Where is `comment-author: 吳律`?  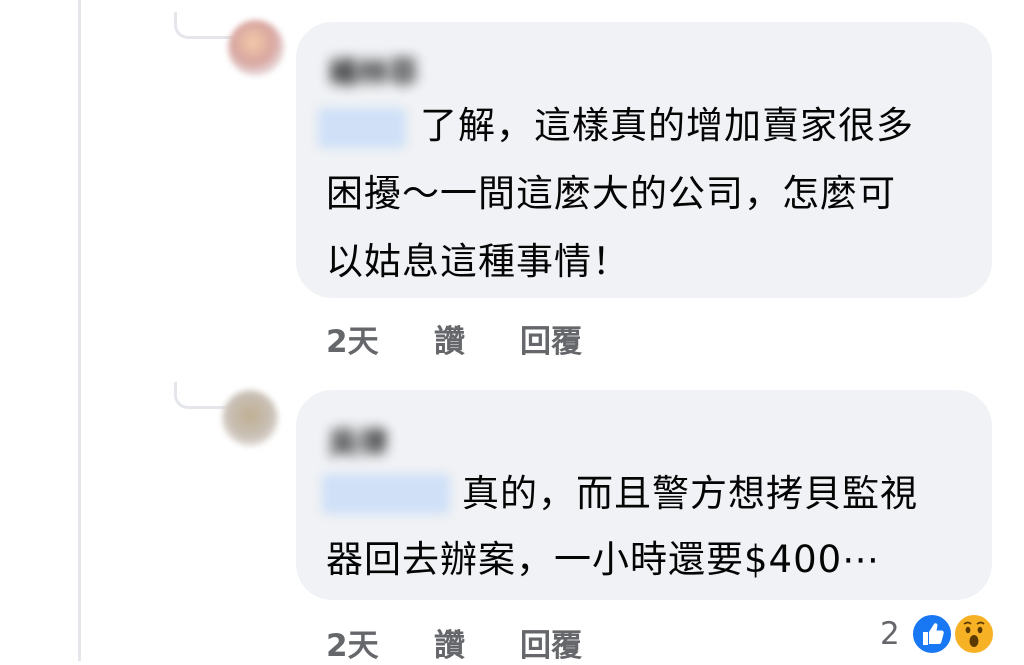
comment-author: 吳律 is located at coordinates (358, 440).